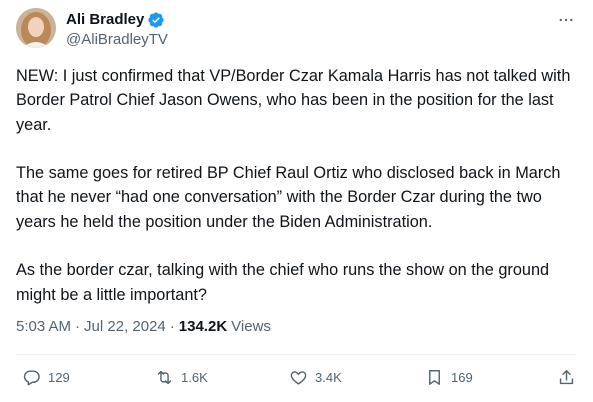 This screenshot has width=593, height=402. Describe the element at coordinates (105, 19) in the screenshot. I see `author-display-name: Ali Bradley` at that location.